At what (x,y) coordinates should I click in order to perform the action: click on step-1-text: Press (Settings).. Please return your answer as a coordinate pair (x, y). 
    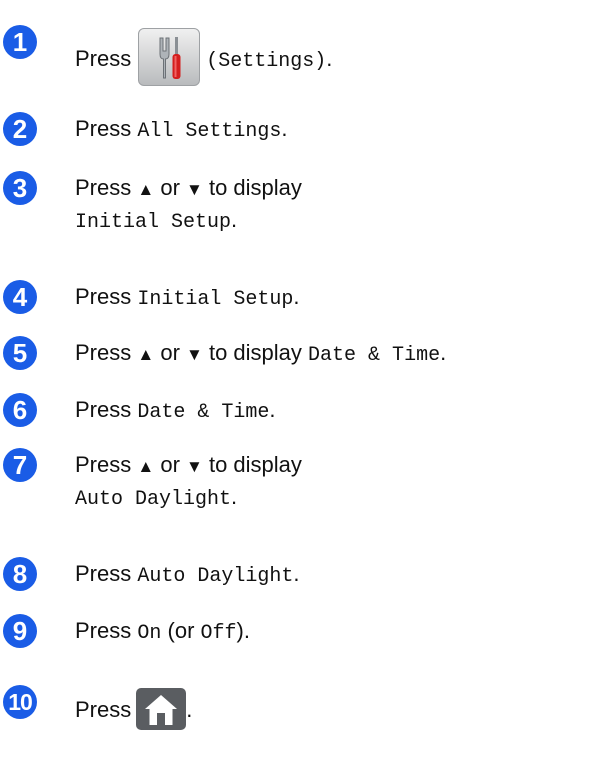
    Looking at the image, I should click on (204, 58).